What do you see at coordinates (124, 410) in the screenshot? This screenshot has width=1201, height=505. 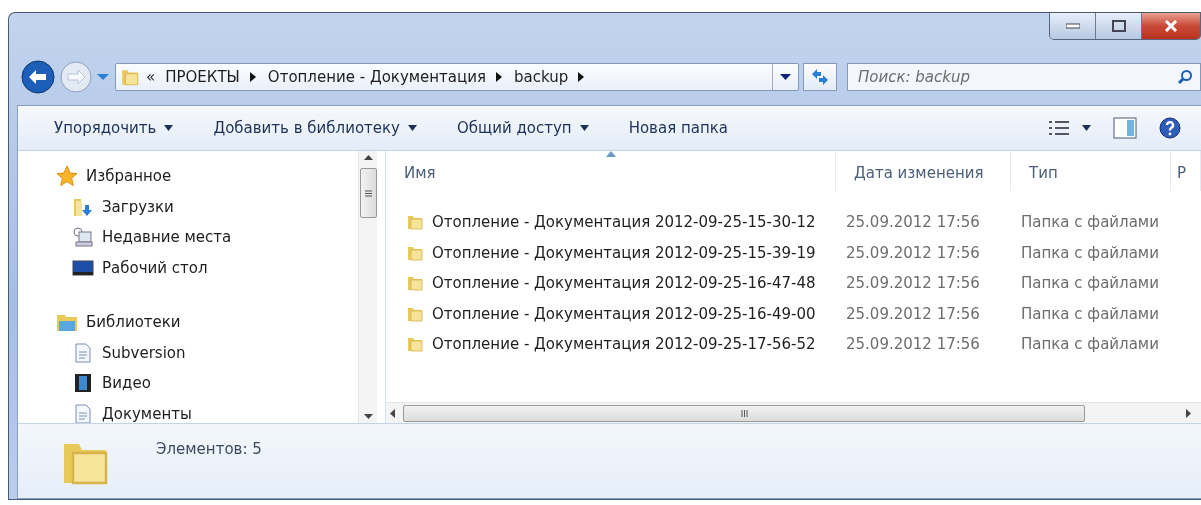 I see `navigation-item: Документы` at bounding box center [124, 410].